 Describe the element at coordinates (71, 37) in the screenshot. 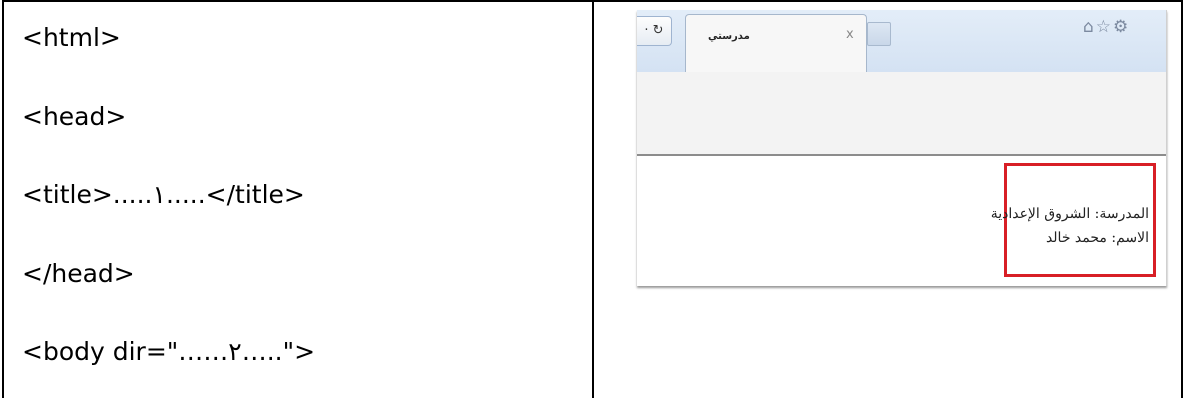

I see `code-line-html: <html>` at that location.